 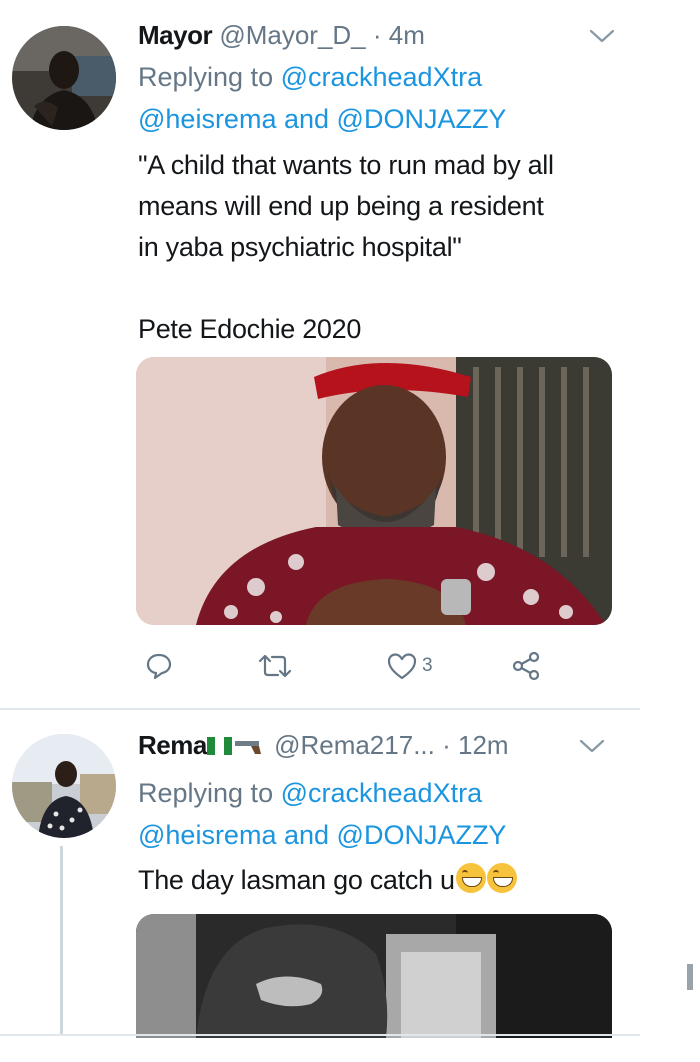 I want to click on reply-icon, so click(x=159, y=666).